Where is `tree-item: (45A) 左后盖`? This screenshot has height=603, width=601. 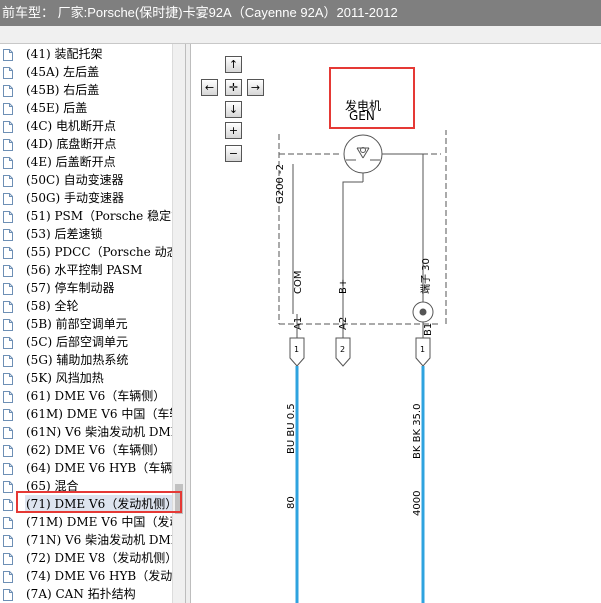
tree-item: (45A) 左后盖 is located at coordinates (86, 72).